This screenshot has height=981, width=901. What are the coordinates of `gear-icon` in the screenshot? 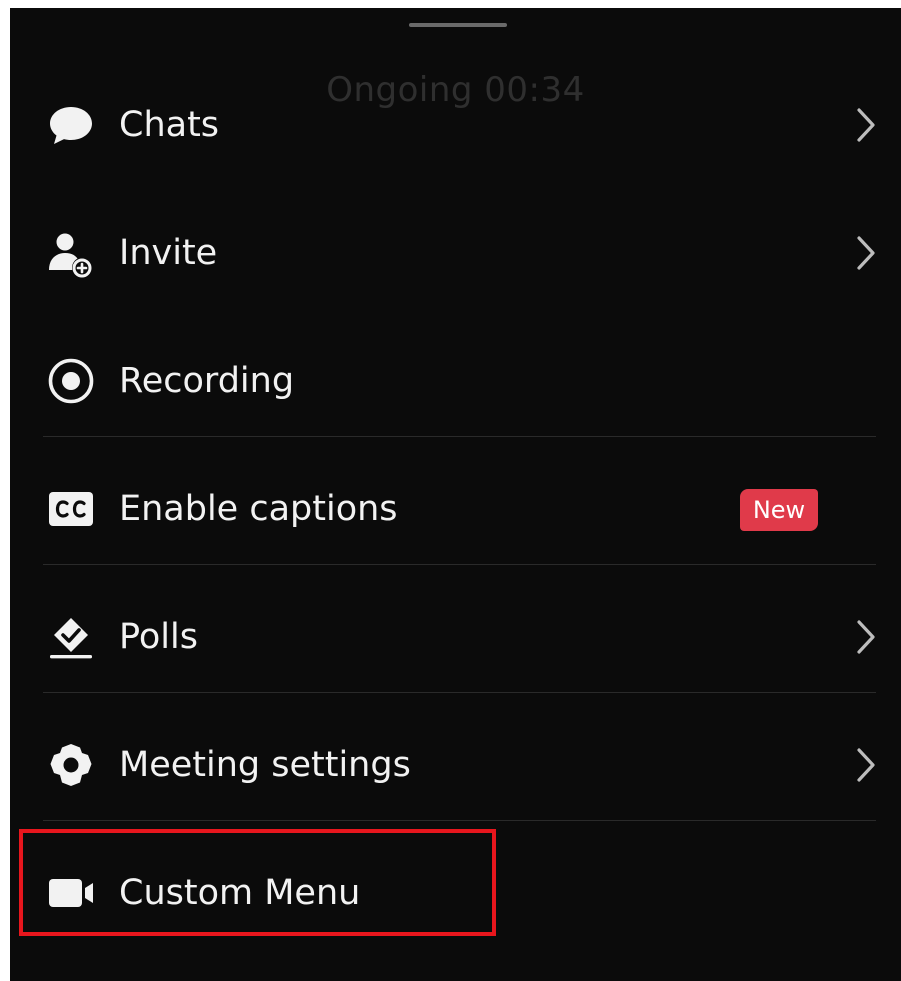 It's located at (71, 765).